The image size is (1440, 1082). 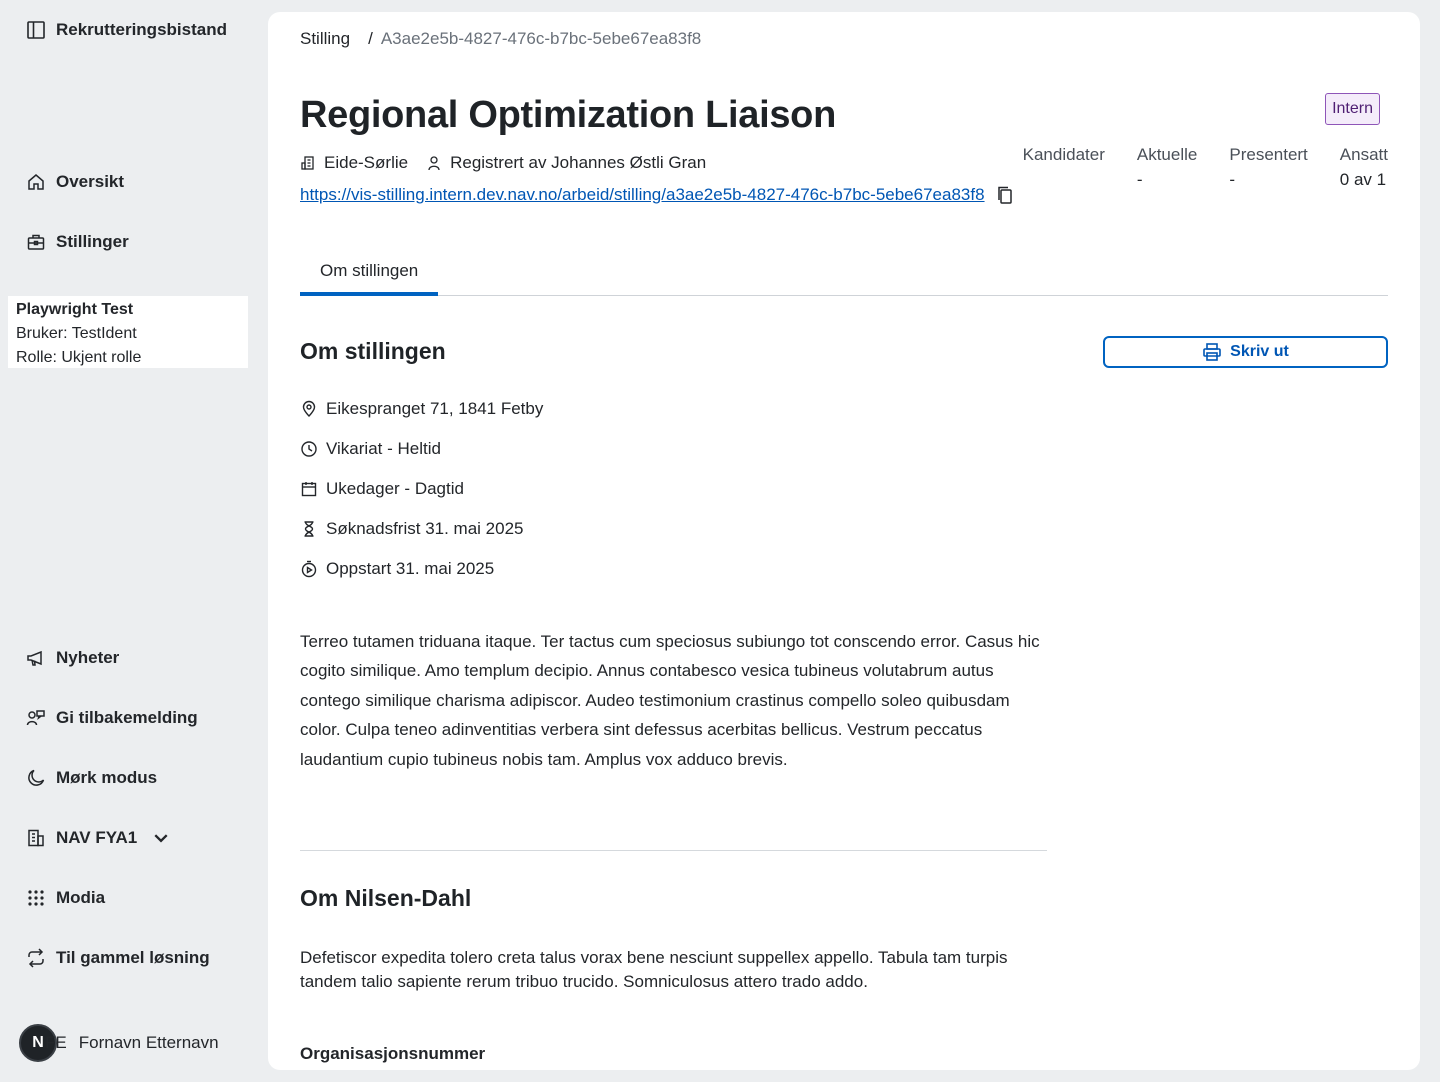 What do you see at coordinates (309, 408) in the screenshot?
I see `location-pin-icon` at bounding box center [309, 408].